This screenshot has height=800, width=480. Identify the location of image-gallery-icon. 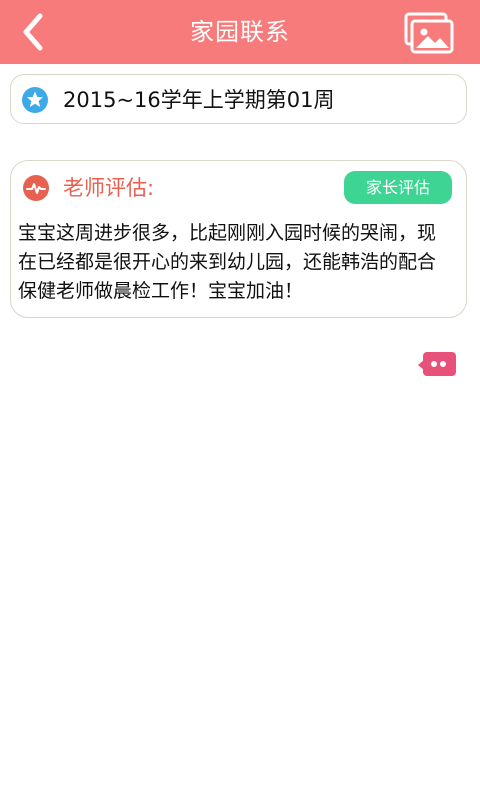
(429, 33).